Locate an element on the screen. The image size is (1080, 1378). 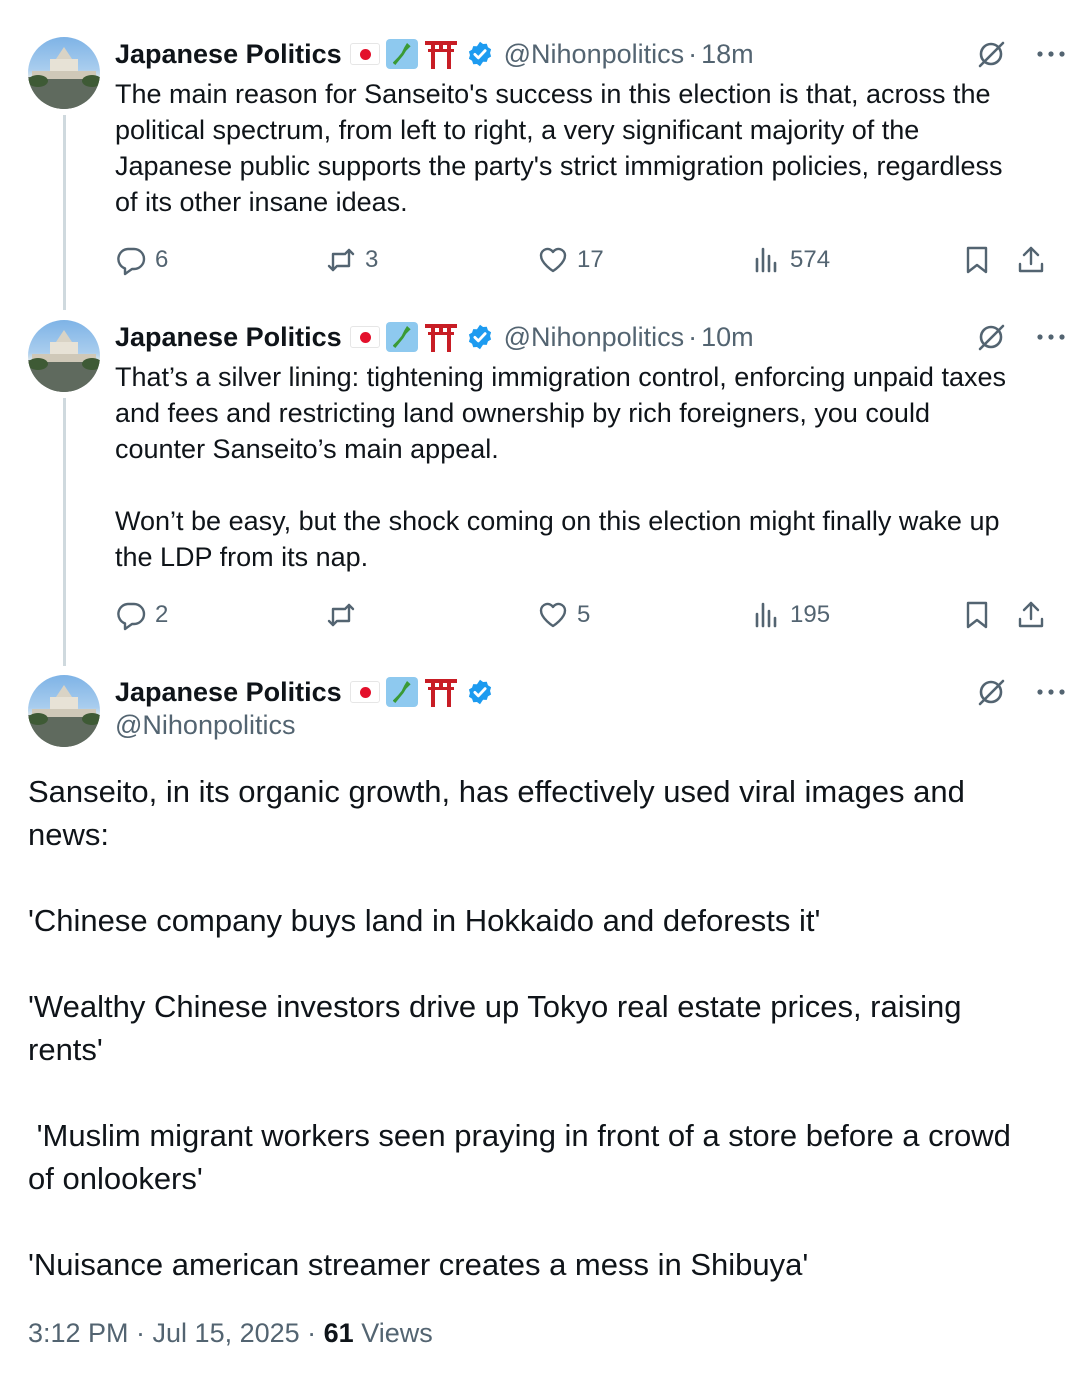
views-label: Views is located at coordinates (393, 1333).